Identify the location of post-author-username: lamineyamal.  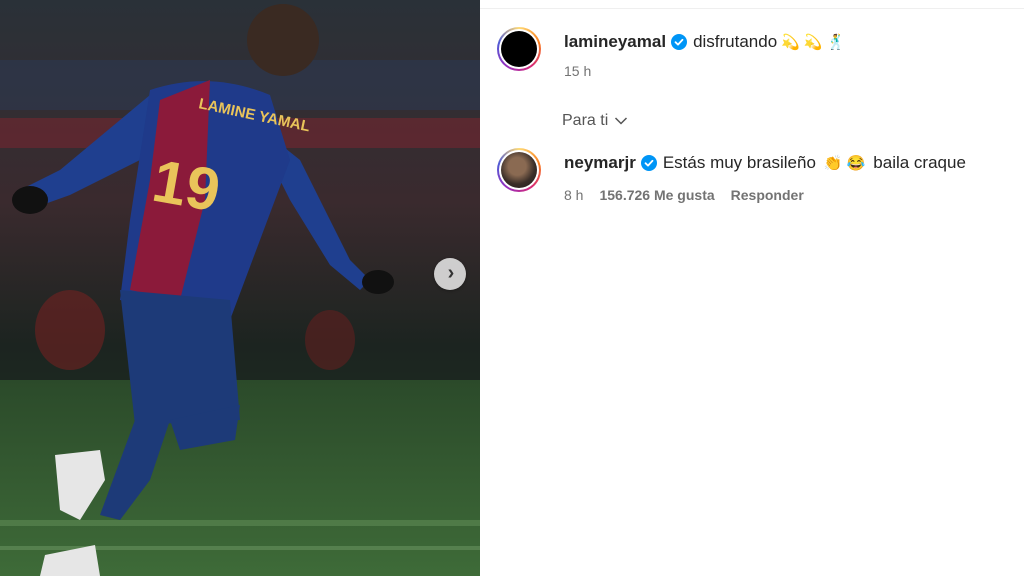
(615, 42).